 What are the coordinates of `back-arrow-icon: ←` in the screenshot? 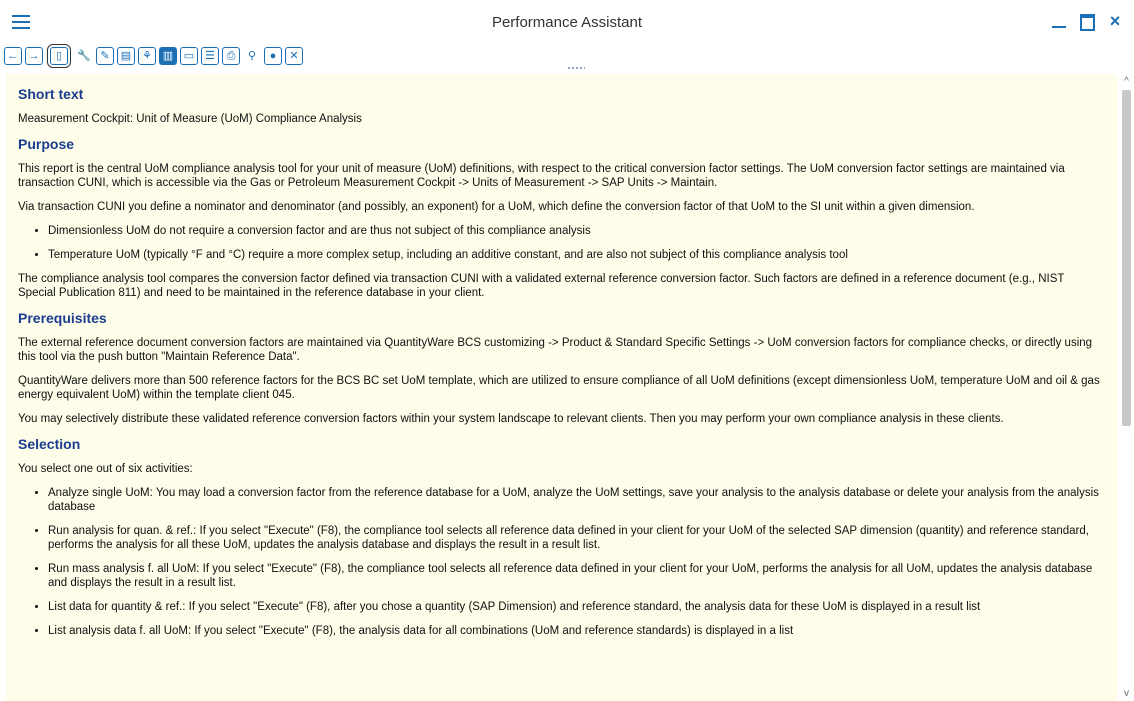 It's located at (13, 56).